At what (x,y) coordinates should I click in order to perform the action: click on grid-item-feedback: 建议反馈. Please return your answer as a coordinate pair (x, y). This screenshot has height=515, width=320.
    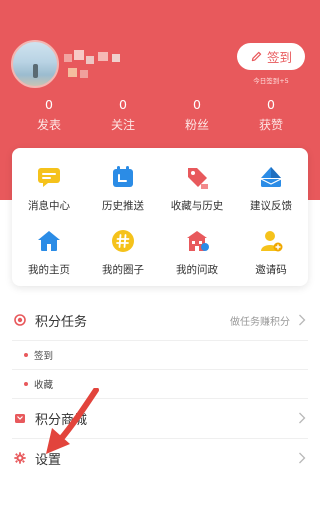
    Looking at the image, I should click on (271, 194).